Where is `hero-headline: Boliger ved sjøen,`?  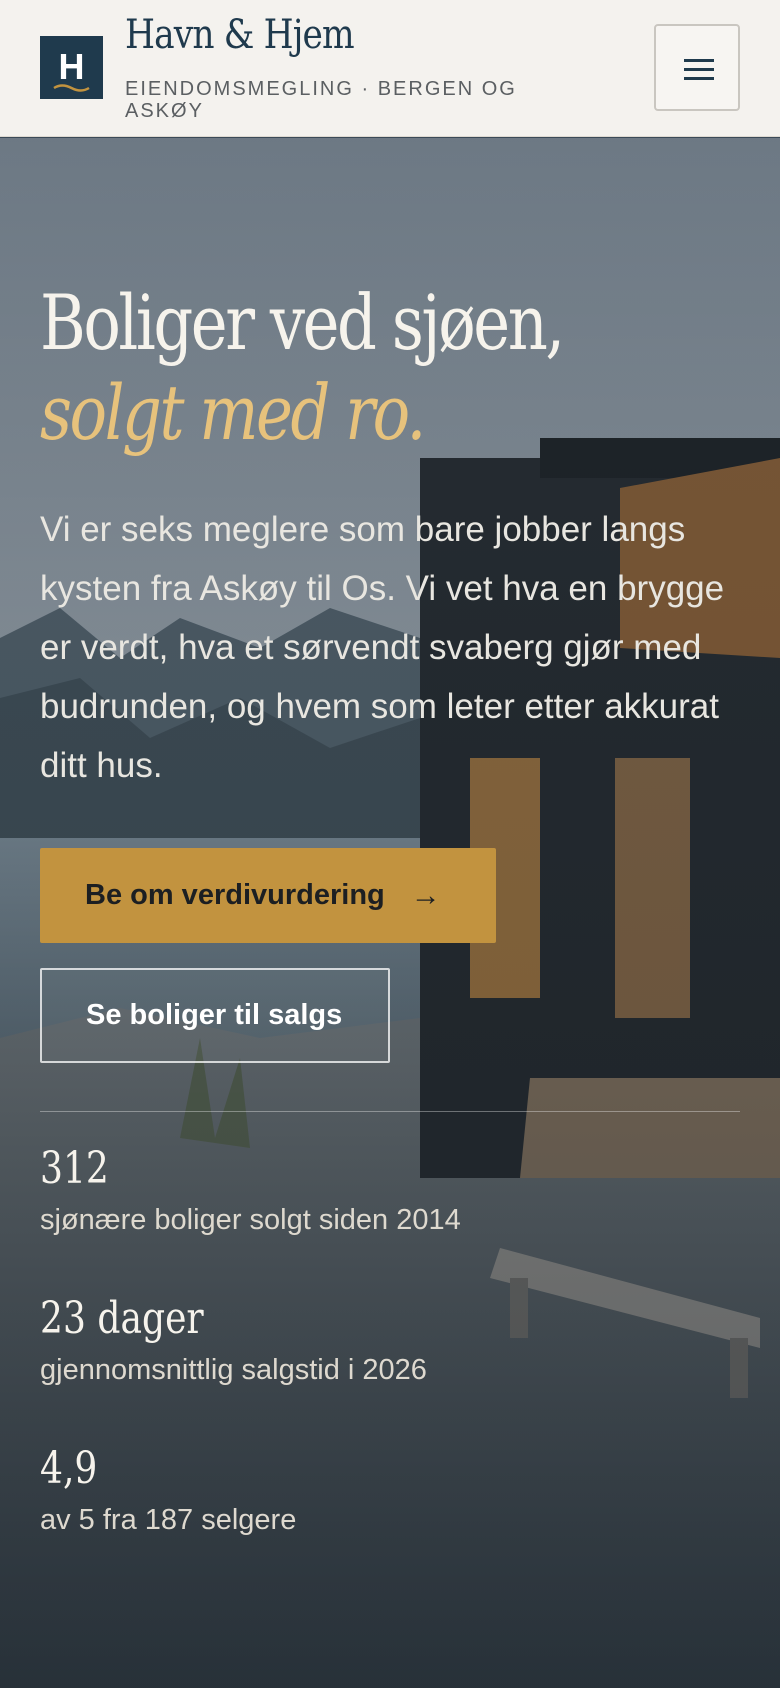
hero-headline: Boliger ved sjøen, is located at coordinates (302, 322).